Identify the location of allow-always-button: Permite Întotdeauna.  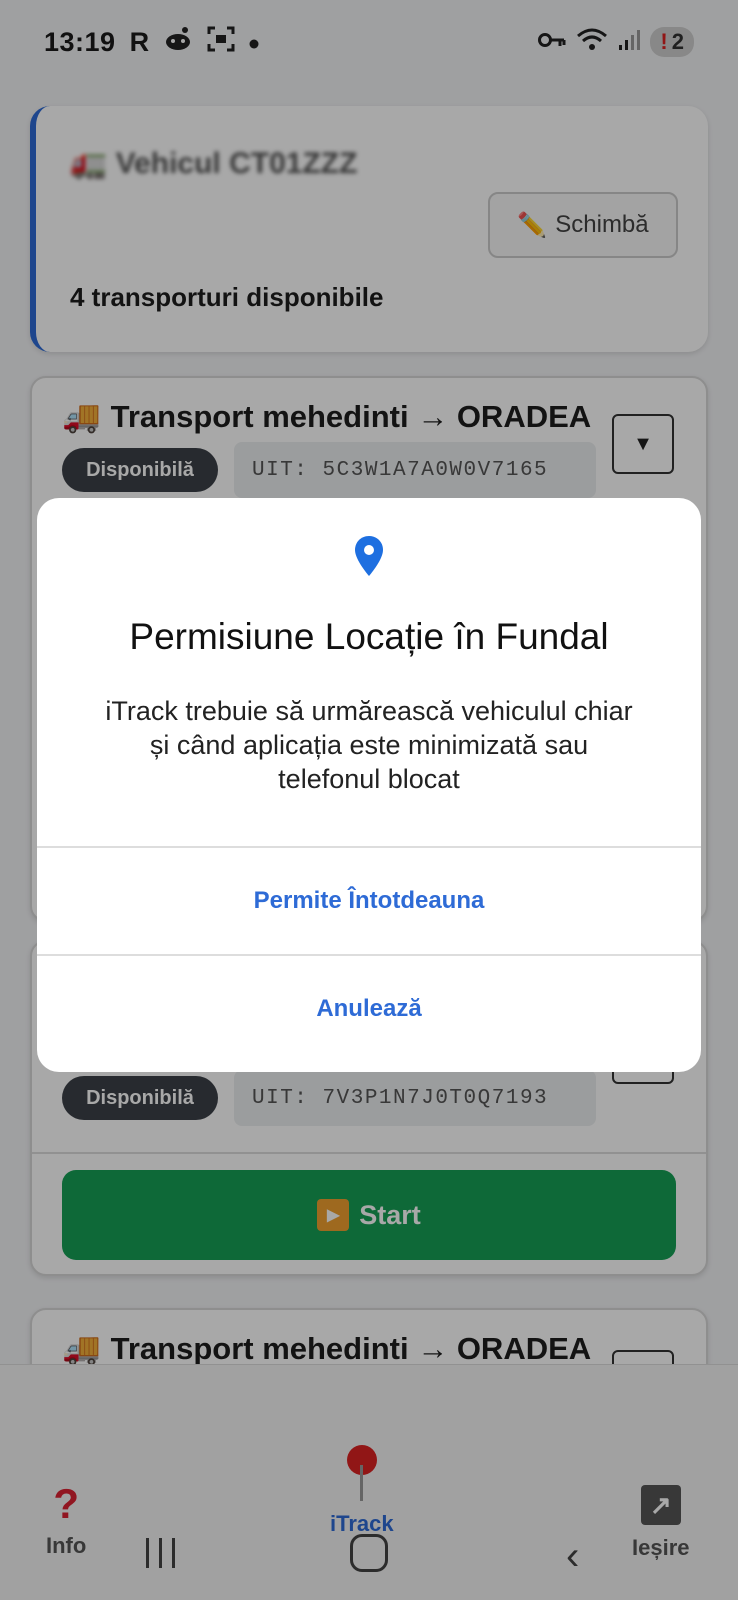
(369, 901).